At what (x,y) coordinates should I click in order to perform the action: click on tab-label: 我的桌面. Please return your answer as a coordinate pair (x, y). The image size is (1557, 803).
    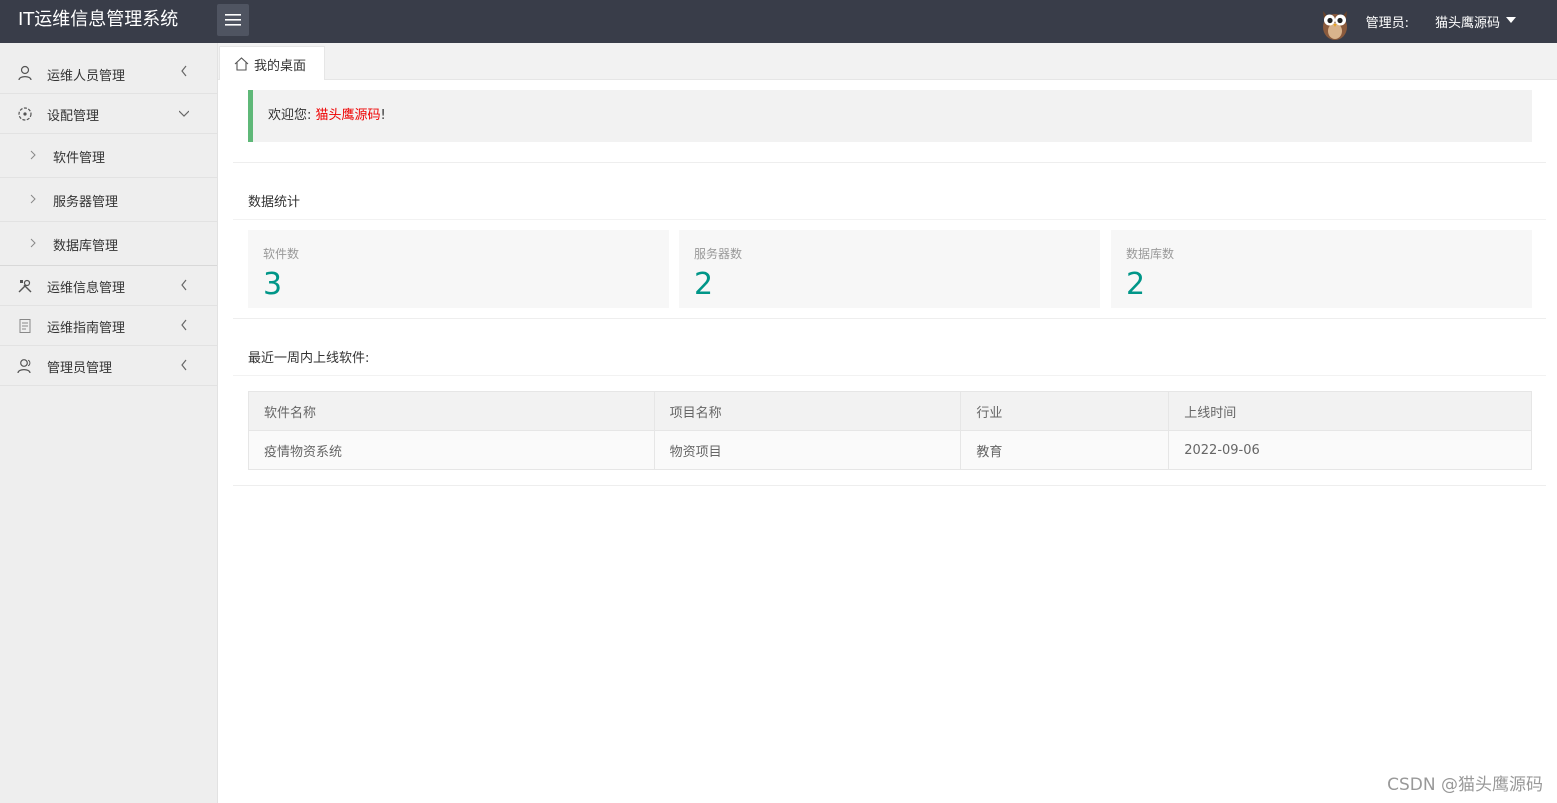
    Looking at the image, I should click on (280, 66).